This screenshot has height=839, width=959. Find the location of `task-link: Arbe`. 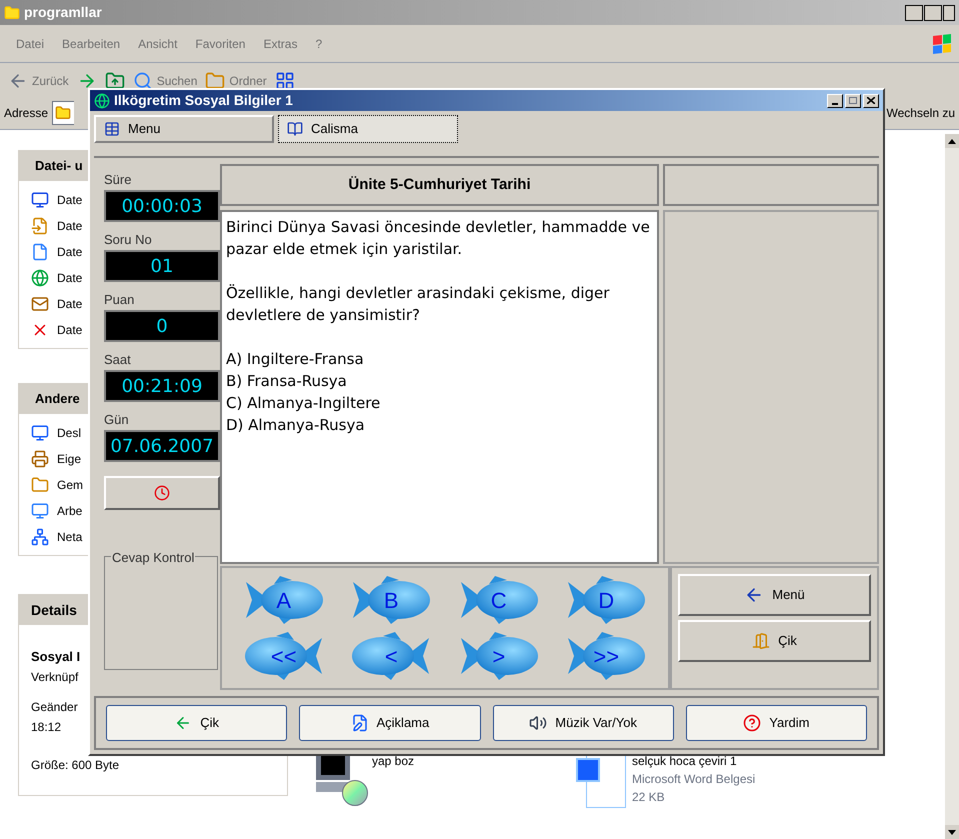

task-link: Arbe is located at coordinates (59, 510).